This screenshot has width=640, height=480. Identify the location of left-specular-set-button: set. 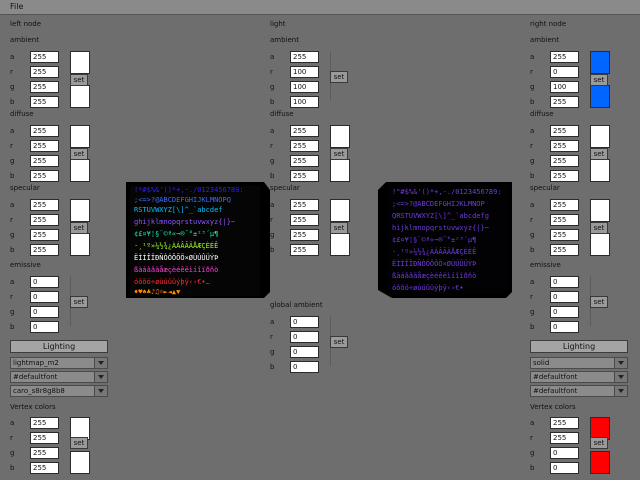
(79, 228).